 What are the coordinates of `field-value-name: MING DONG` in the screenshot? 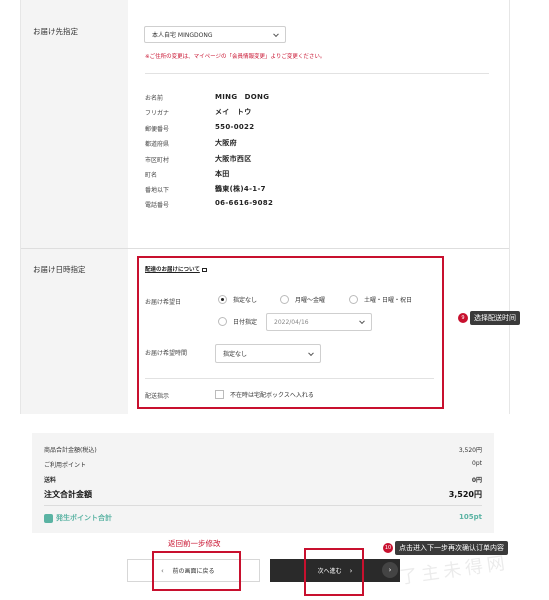 It's located at (242, 97).